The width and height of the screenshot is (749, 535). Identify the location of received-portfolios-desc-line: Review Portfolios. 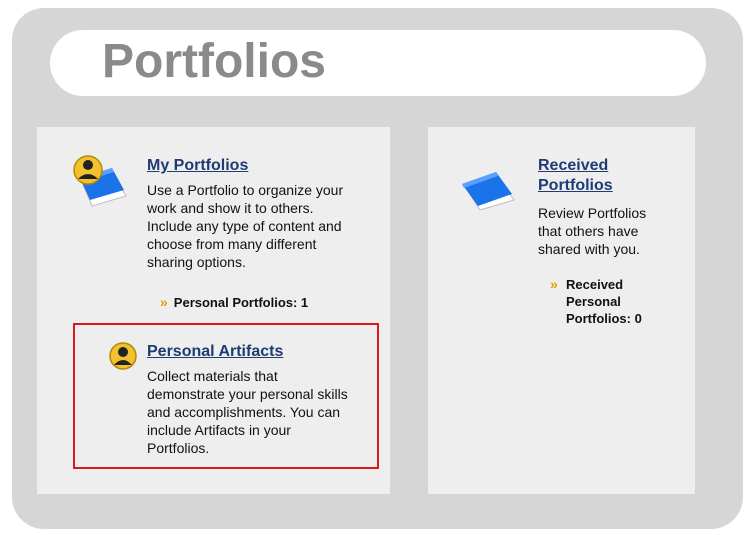
(592, 213).